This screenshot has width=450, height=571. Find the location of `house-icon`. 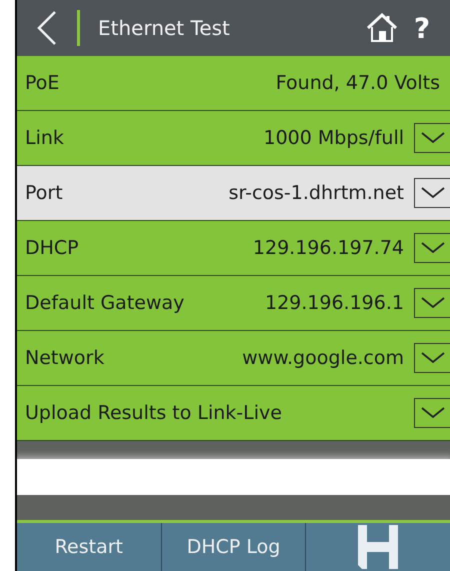

house-icon is located at coordinates (382, 28).